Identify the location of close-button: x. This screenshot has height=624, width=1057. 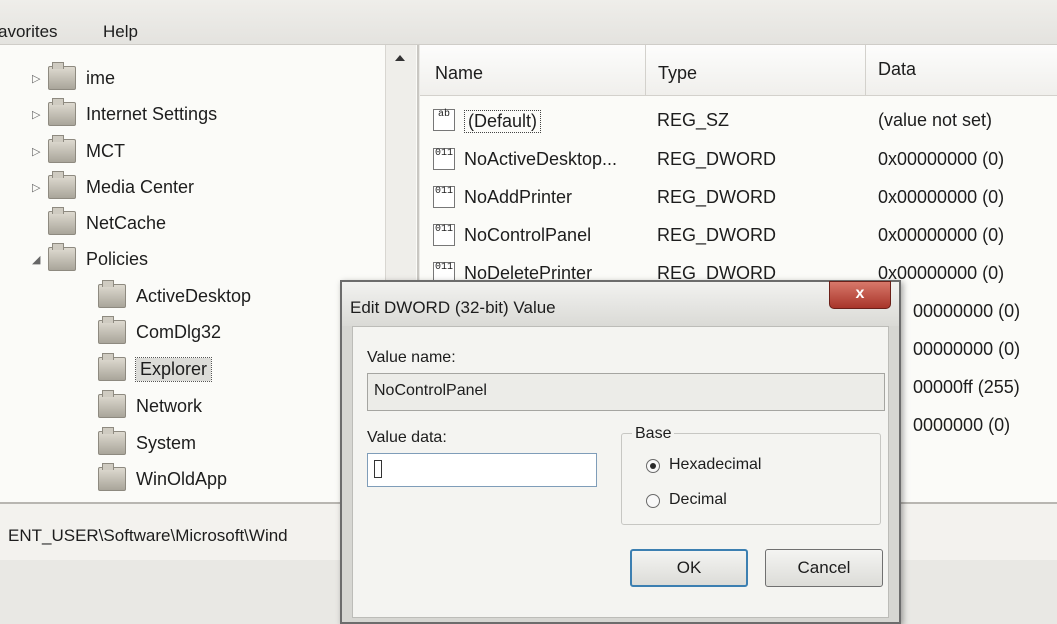
(860, 295).